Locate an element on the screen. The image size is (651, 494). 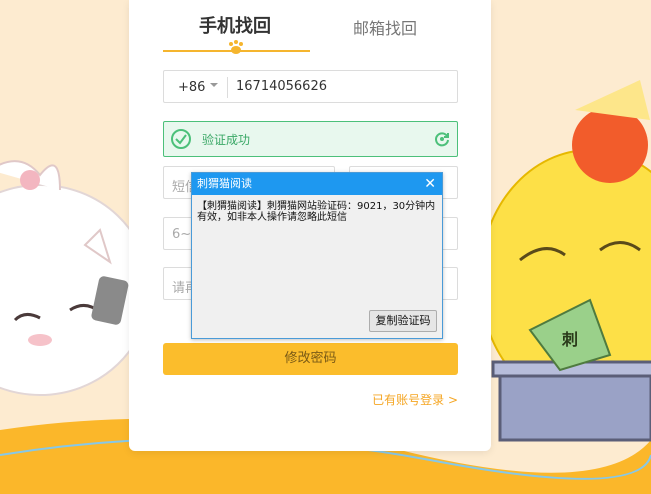
chevron-down-icon is located at coordinates (214, 85).